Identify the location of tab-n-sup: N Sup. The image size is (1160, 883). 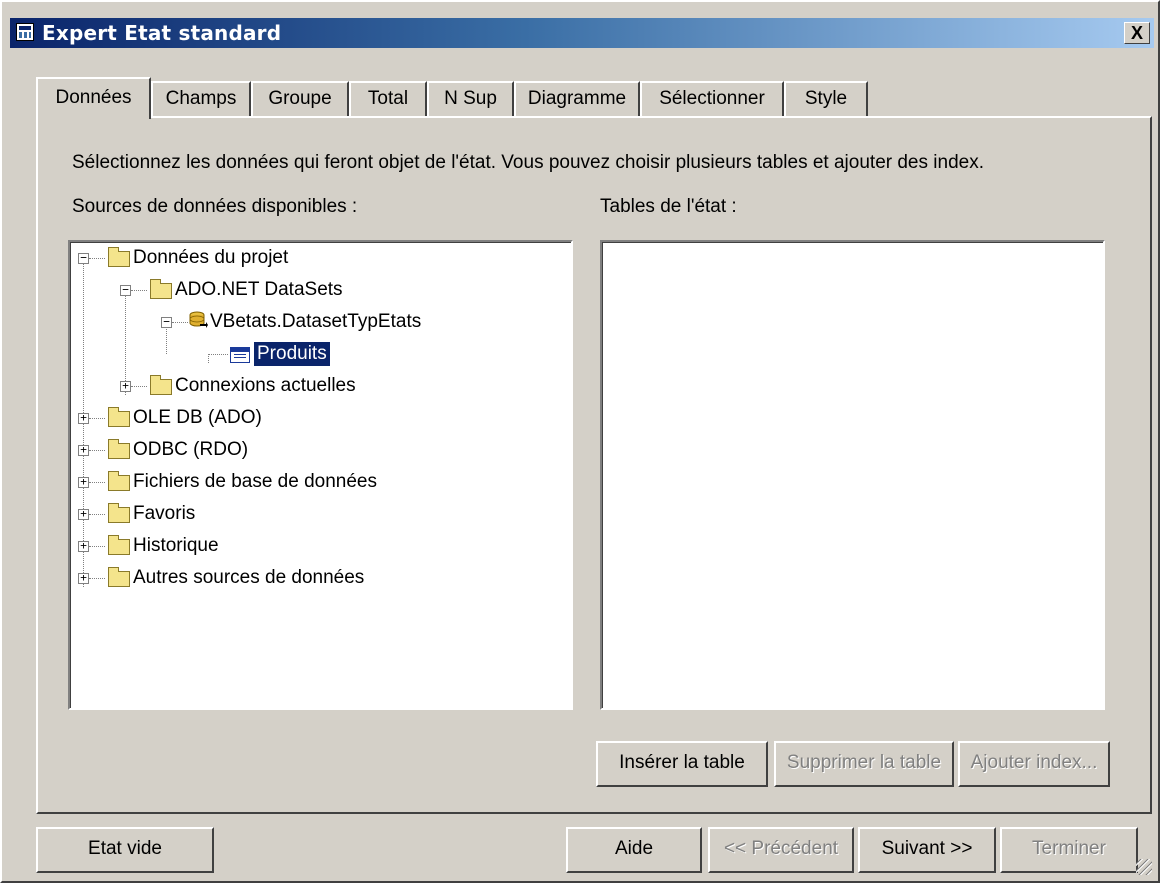
(470, 99).